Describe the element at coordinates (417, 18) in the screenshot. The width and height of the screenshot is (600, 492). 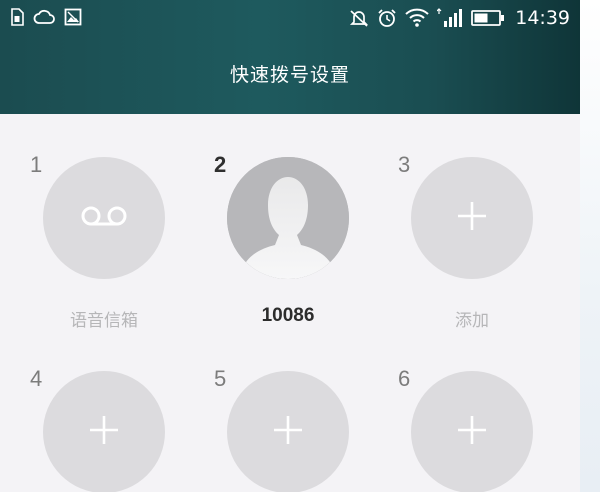
I see `wifi-icon` at that location.